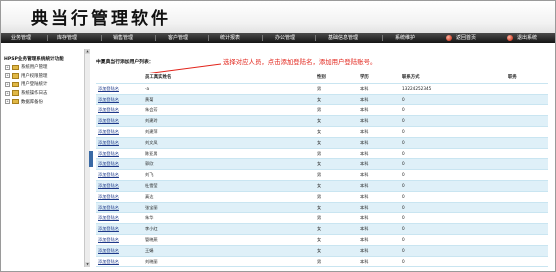 The image size is (556, 272). What do you see at coordinates (87, 51) in the screenshot?
I see `scroll-up-icon: ▲` at bounding box center [87, 51].